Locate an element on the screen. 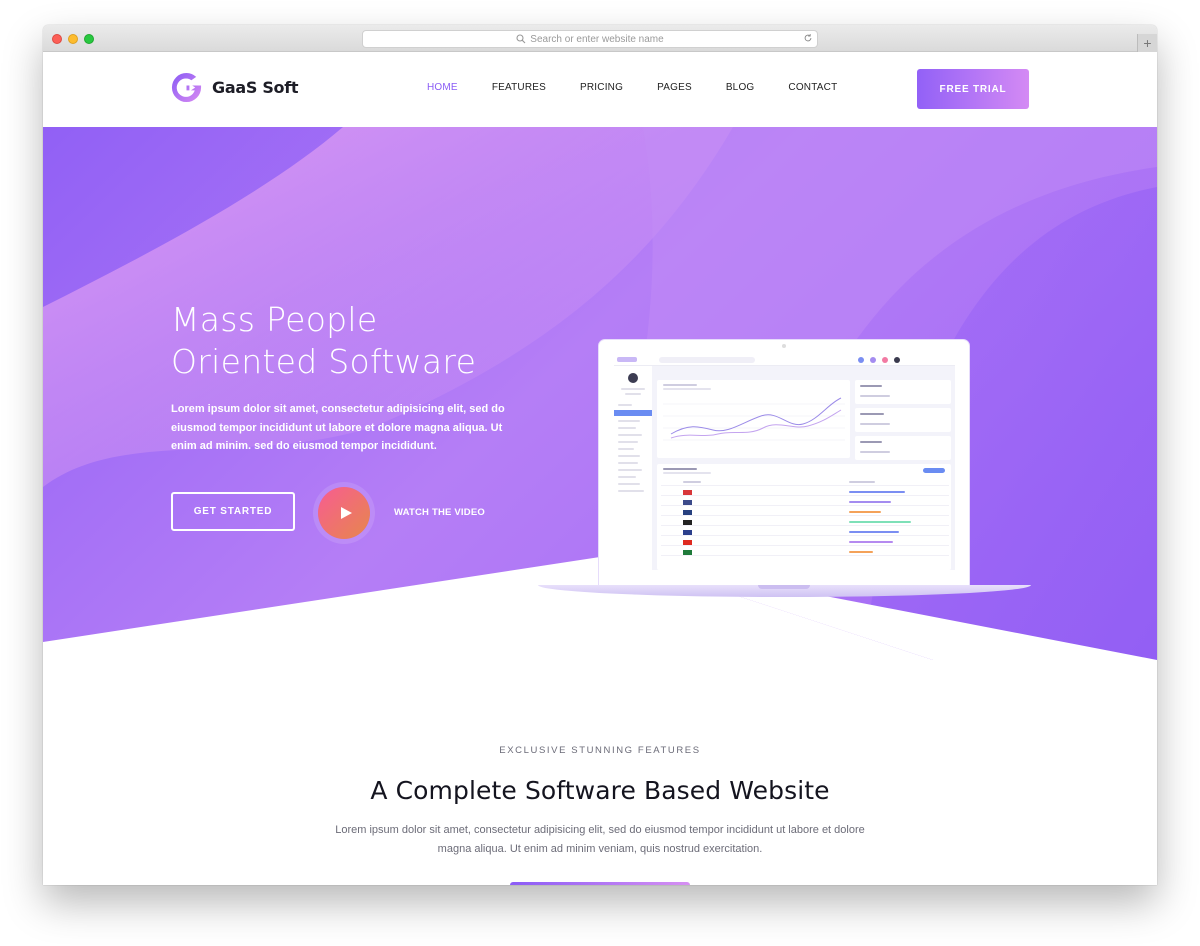 The height and width of the screenshot is (946, 1200). dashboard-stat-card-bounce is located at coordinates (903, 420).